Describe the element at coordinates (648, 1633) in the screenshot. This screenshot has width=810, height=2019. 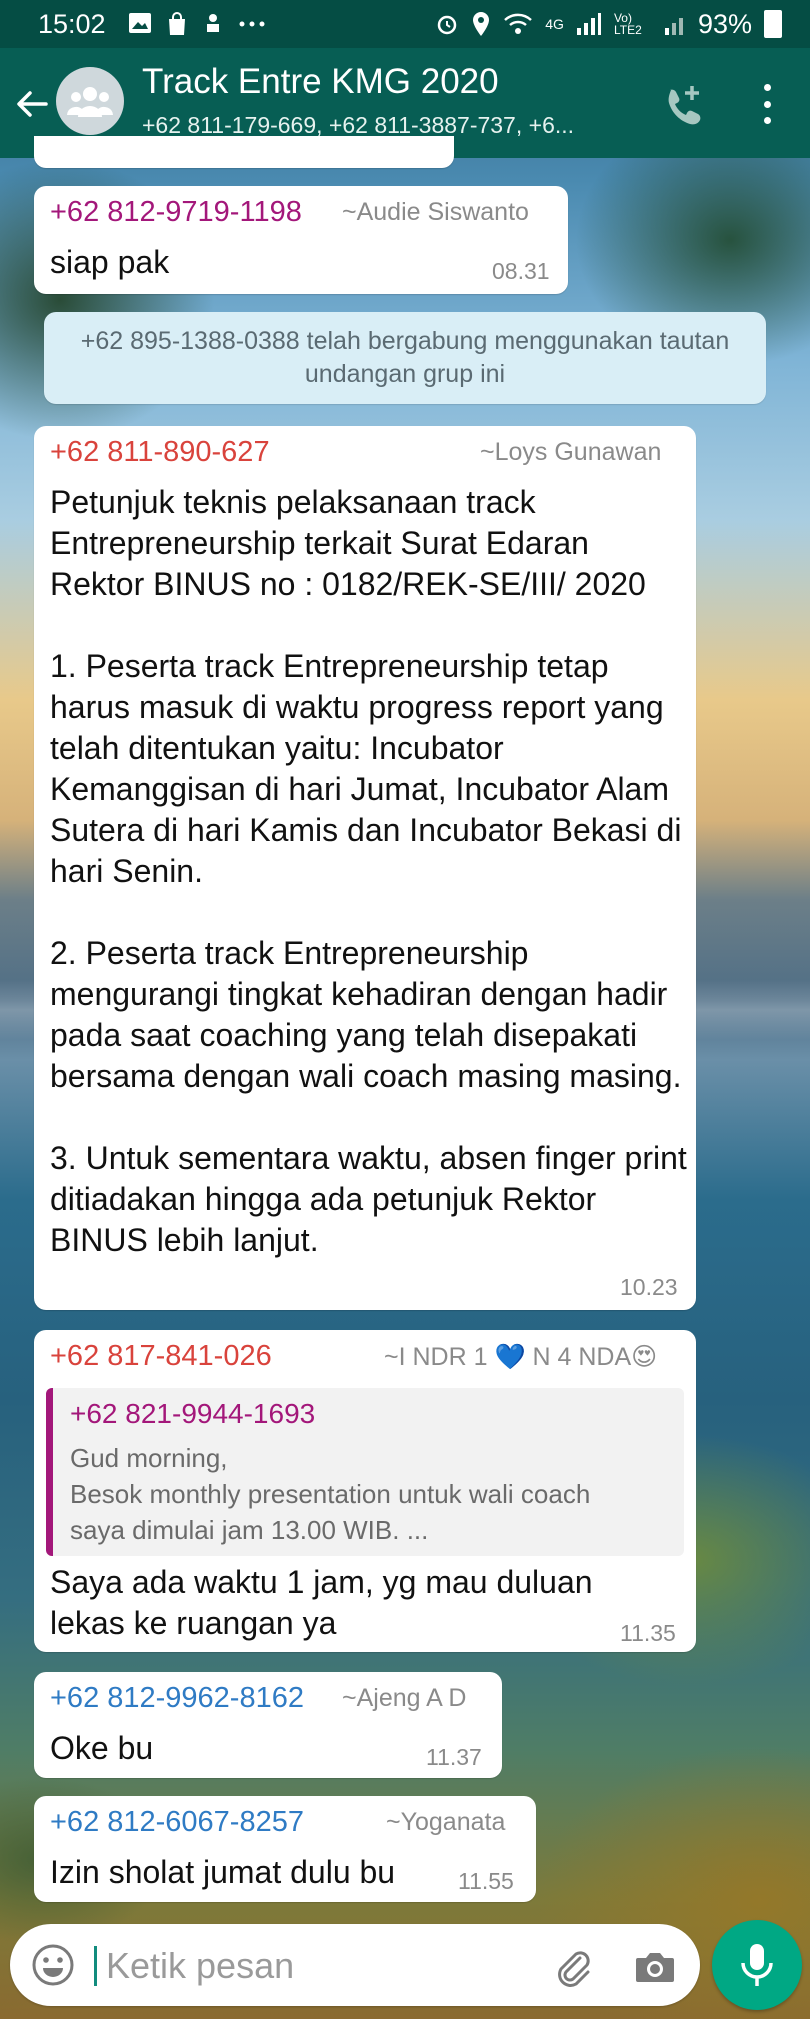
I see `message-time: 11.35` at that location.